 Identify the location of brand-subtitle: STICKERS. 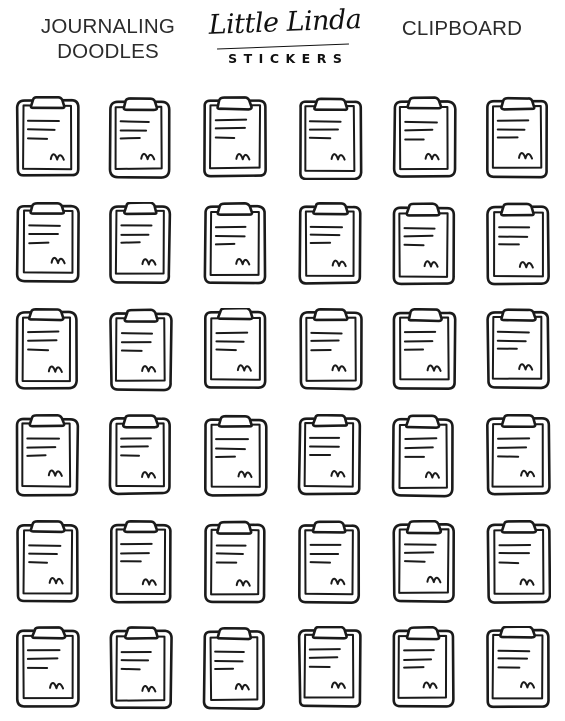
(288, 58).